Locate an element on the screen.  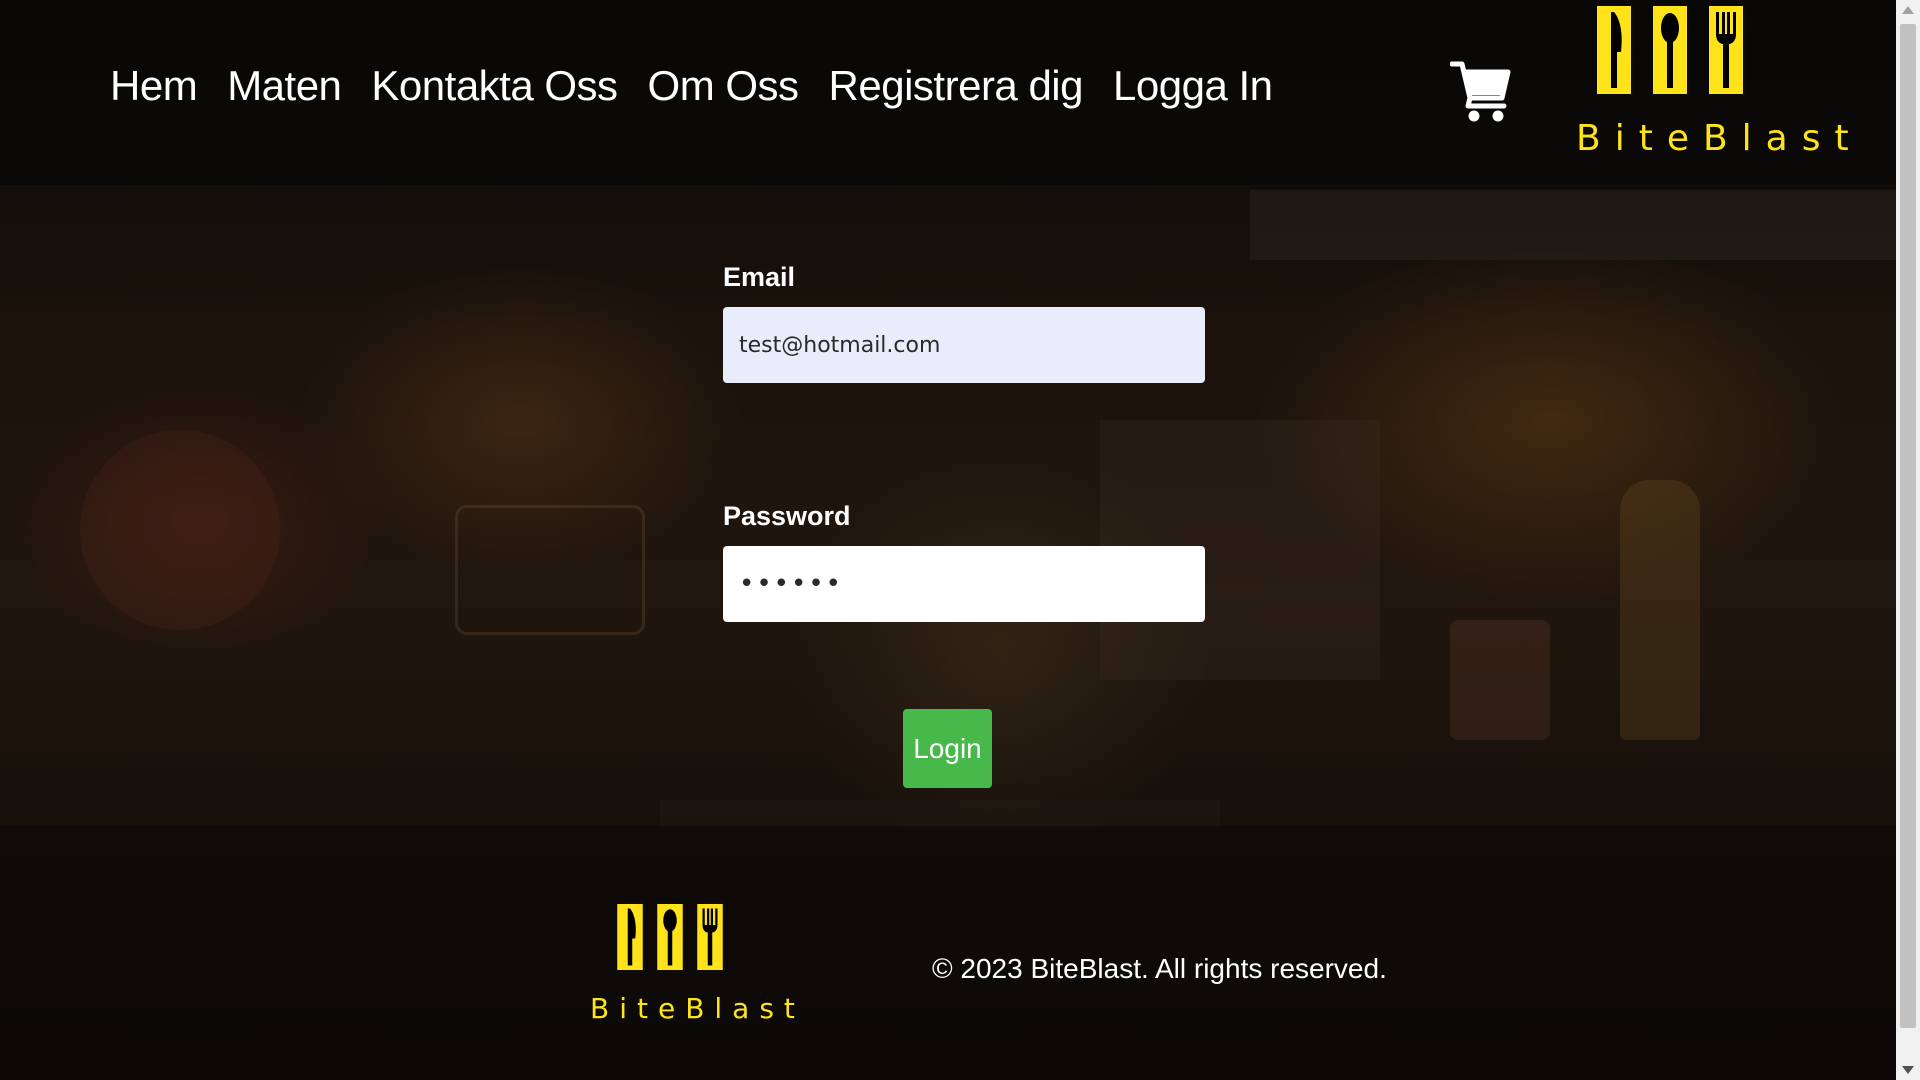
login-button: Login is located at coordinates (947, 748).